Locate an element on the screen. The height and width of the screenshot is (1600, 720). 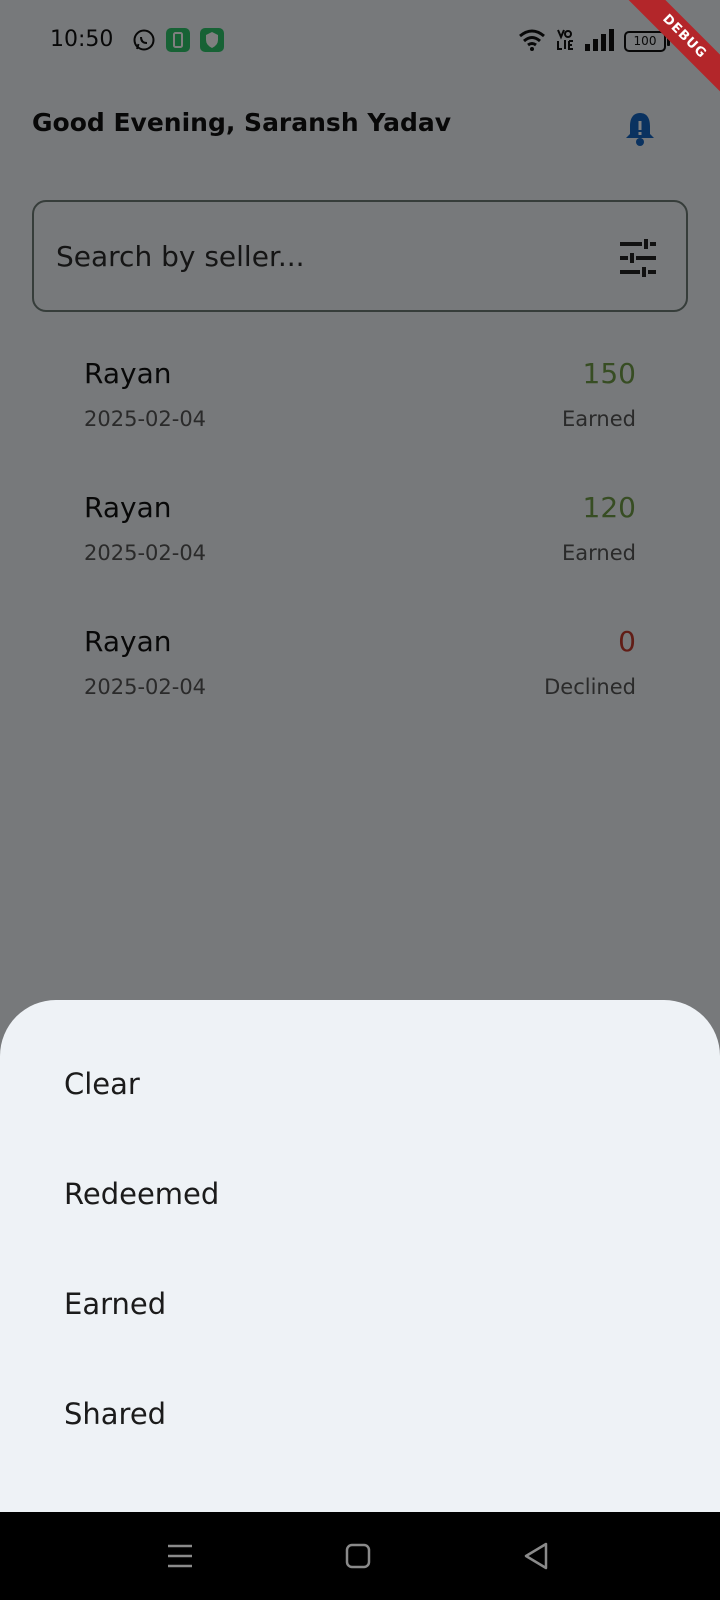
filter-option-clear: Clear is located at coordinates (360, 1084).